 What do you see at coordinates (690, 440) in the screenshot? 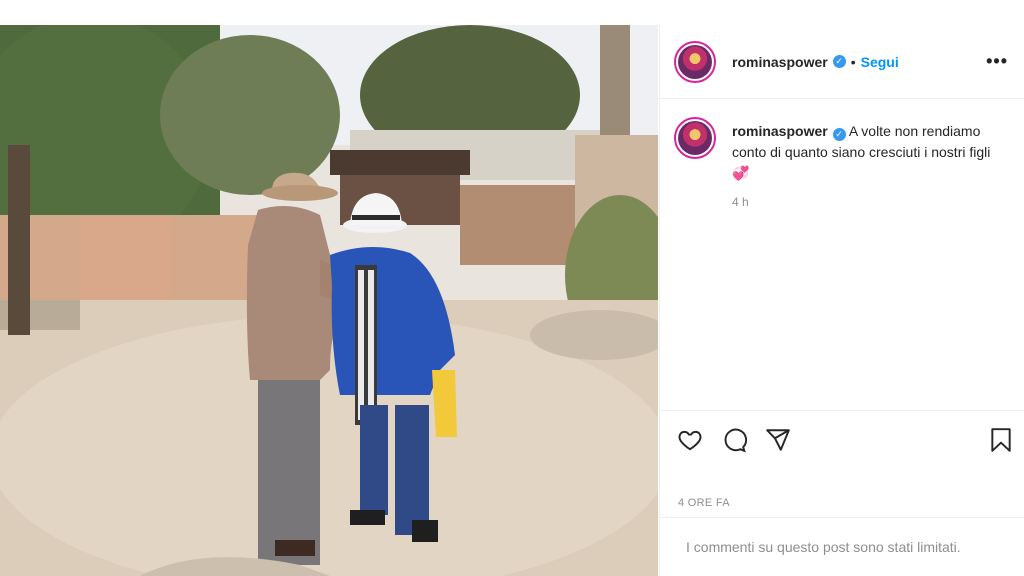
I see `heart-icon` at bounding box center [690, 440].